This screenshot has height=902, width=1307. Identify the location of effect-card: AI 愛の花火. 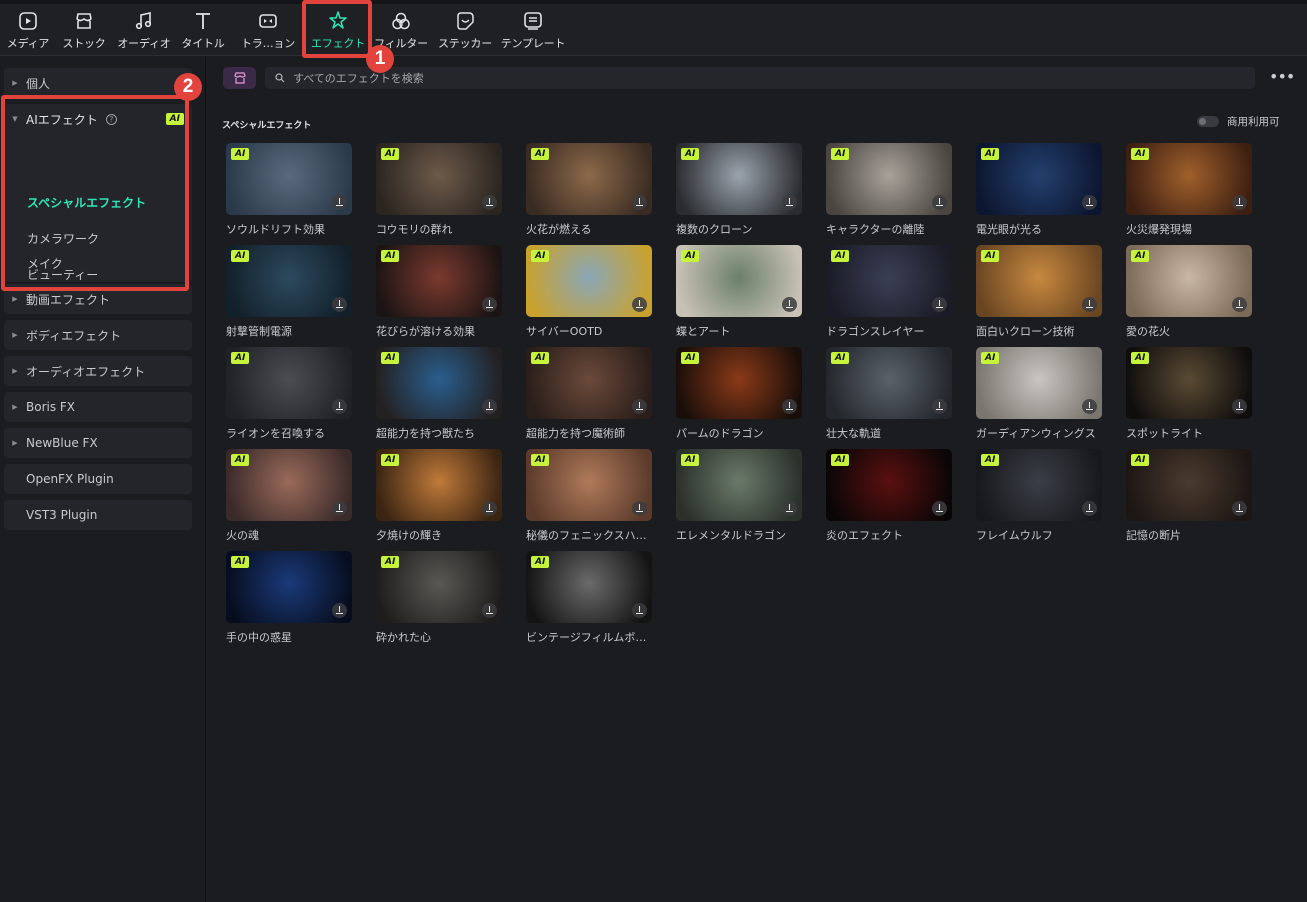
(1190, 292).